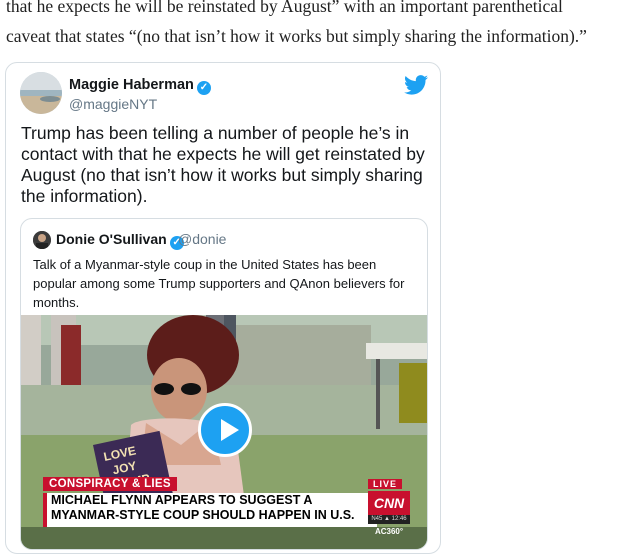  Describe the element at coordinates (182, 500) in the screenshot. I see `chyron-line-1: MICHAEL FLYNN APPEARS TO SUGGEST A` at that location.